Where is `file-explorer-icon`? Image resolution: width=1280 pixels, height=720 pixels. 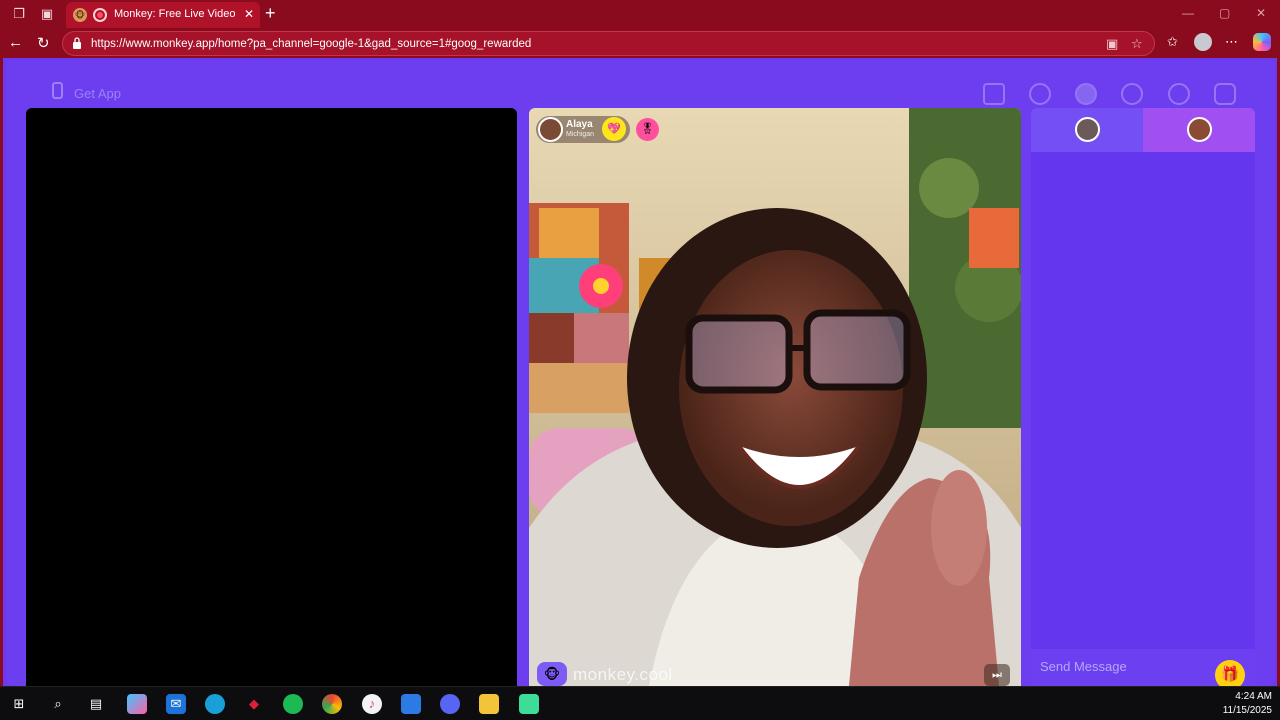
file-explorer-icon is located at coordinates (489, 704).